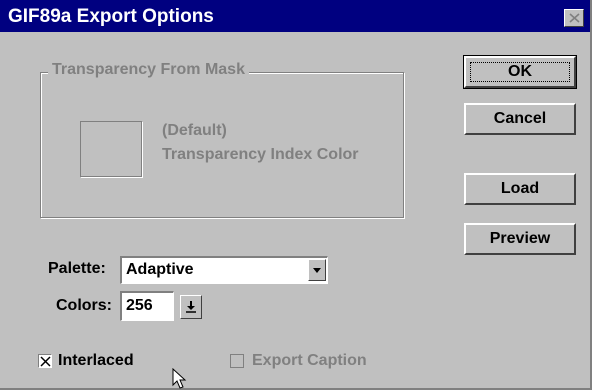  I want to click on transparency-index-label: Transparency Index Color, so click(260, 154).